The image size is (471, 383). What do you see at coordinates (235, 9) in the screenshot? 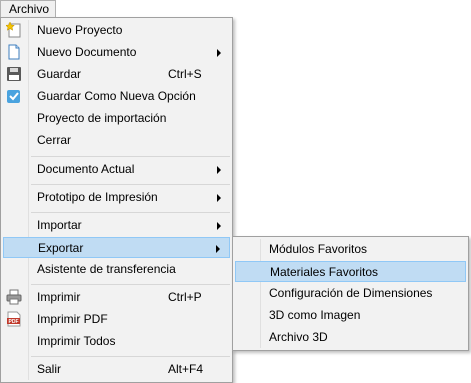
I see `menu-bar: Archivo` at bounding box center [235, 9].